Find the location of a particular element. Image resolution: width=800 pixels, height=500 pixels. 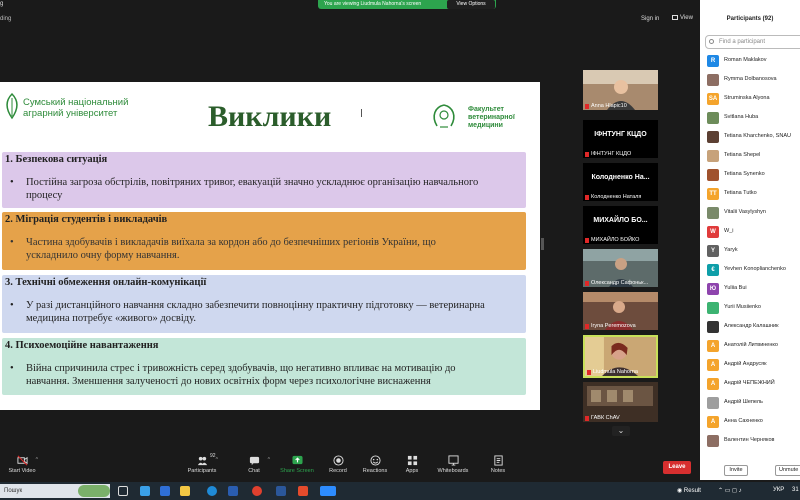

slide-title: Виклики is located at coordinates (270, 116).